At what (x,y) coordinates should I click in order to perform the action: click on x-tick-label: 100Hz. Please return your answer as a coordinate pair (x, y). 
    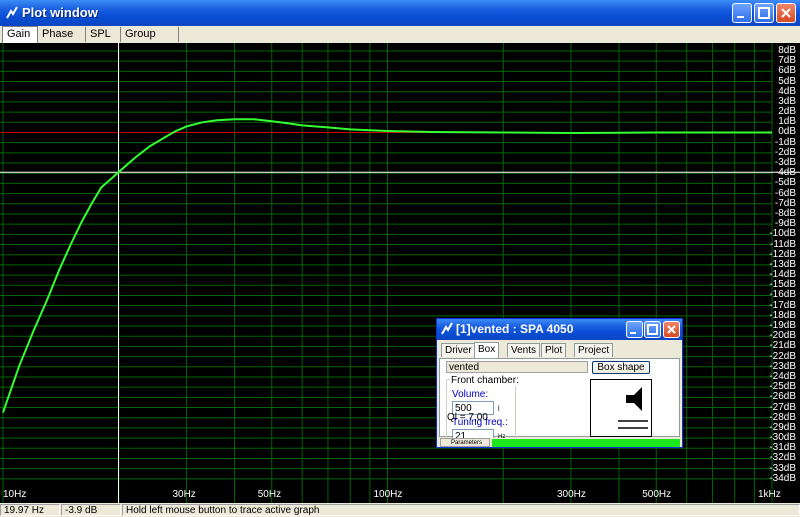
    Looking at the image, I should click on (388, 494).